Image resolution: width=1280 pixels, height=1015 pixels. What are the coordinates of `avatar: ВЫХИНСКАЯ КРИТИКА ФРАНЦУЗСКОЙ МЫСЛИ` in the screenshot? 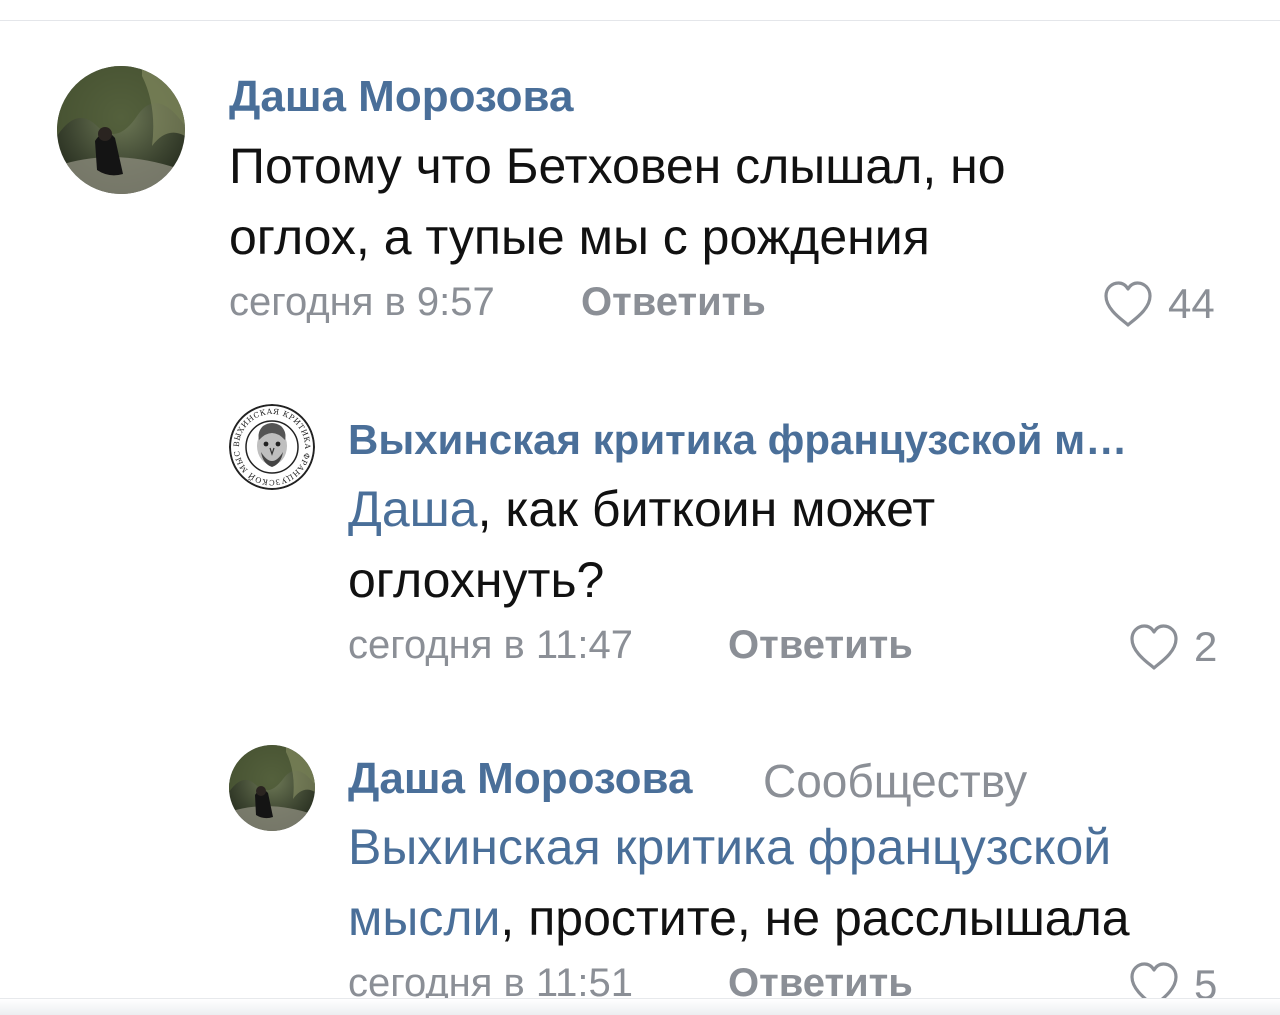 It's located at (272, 447).